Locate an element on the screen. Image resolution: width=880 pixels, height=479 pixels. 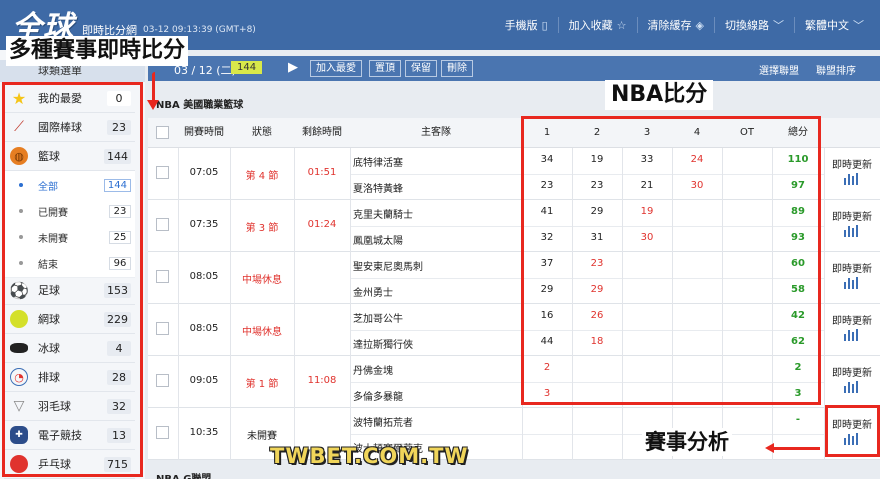
start-time: 07:35 is located at coordinates (204, 224).